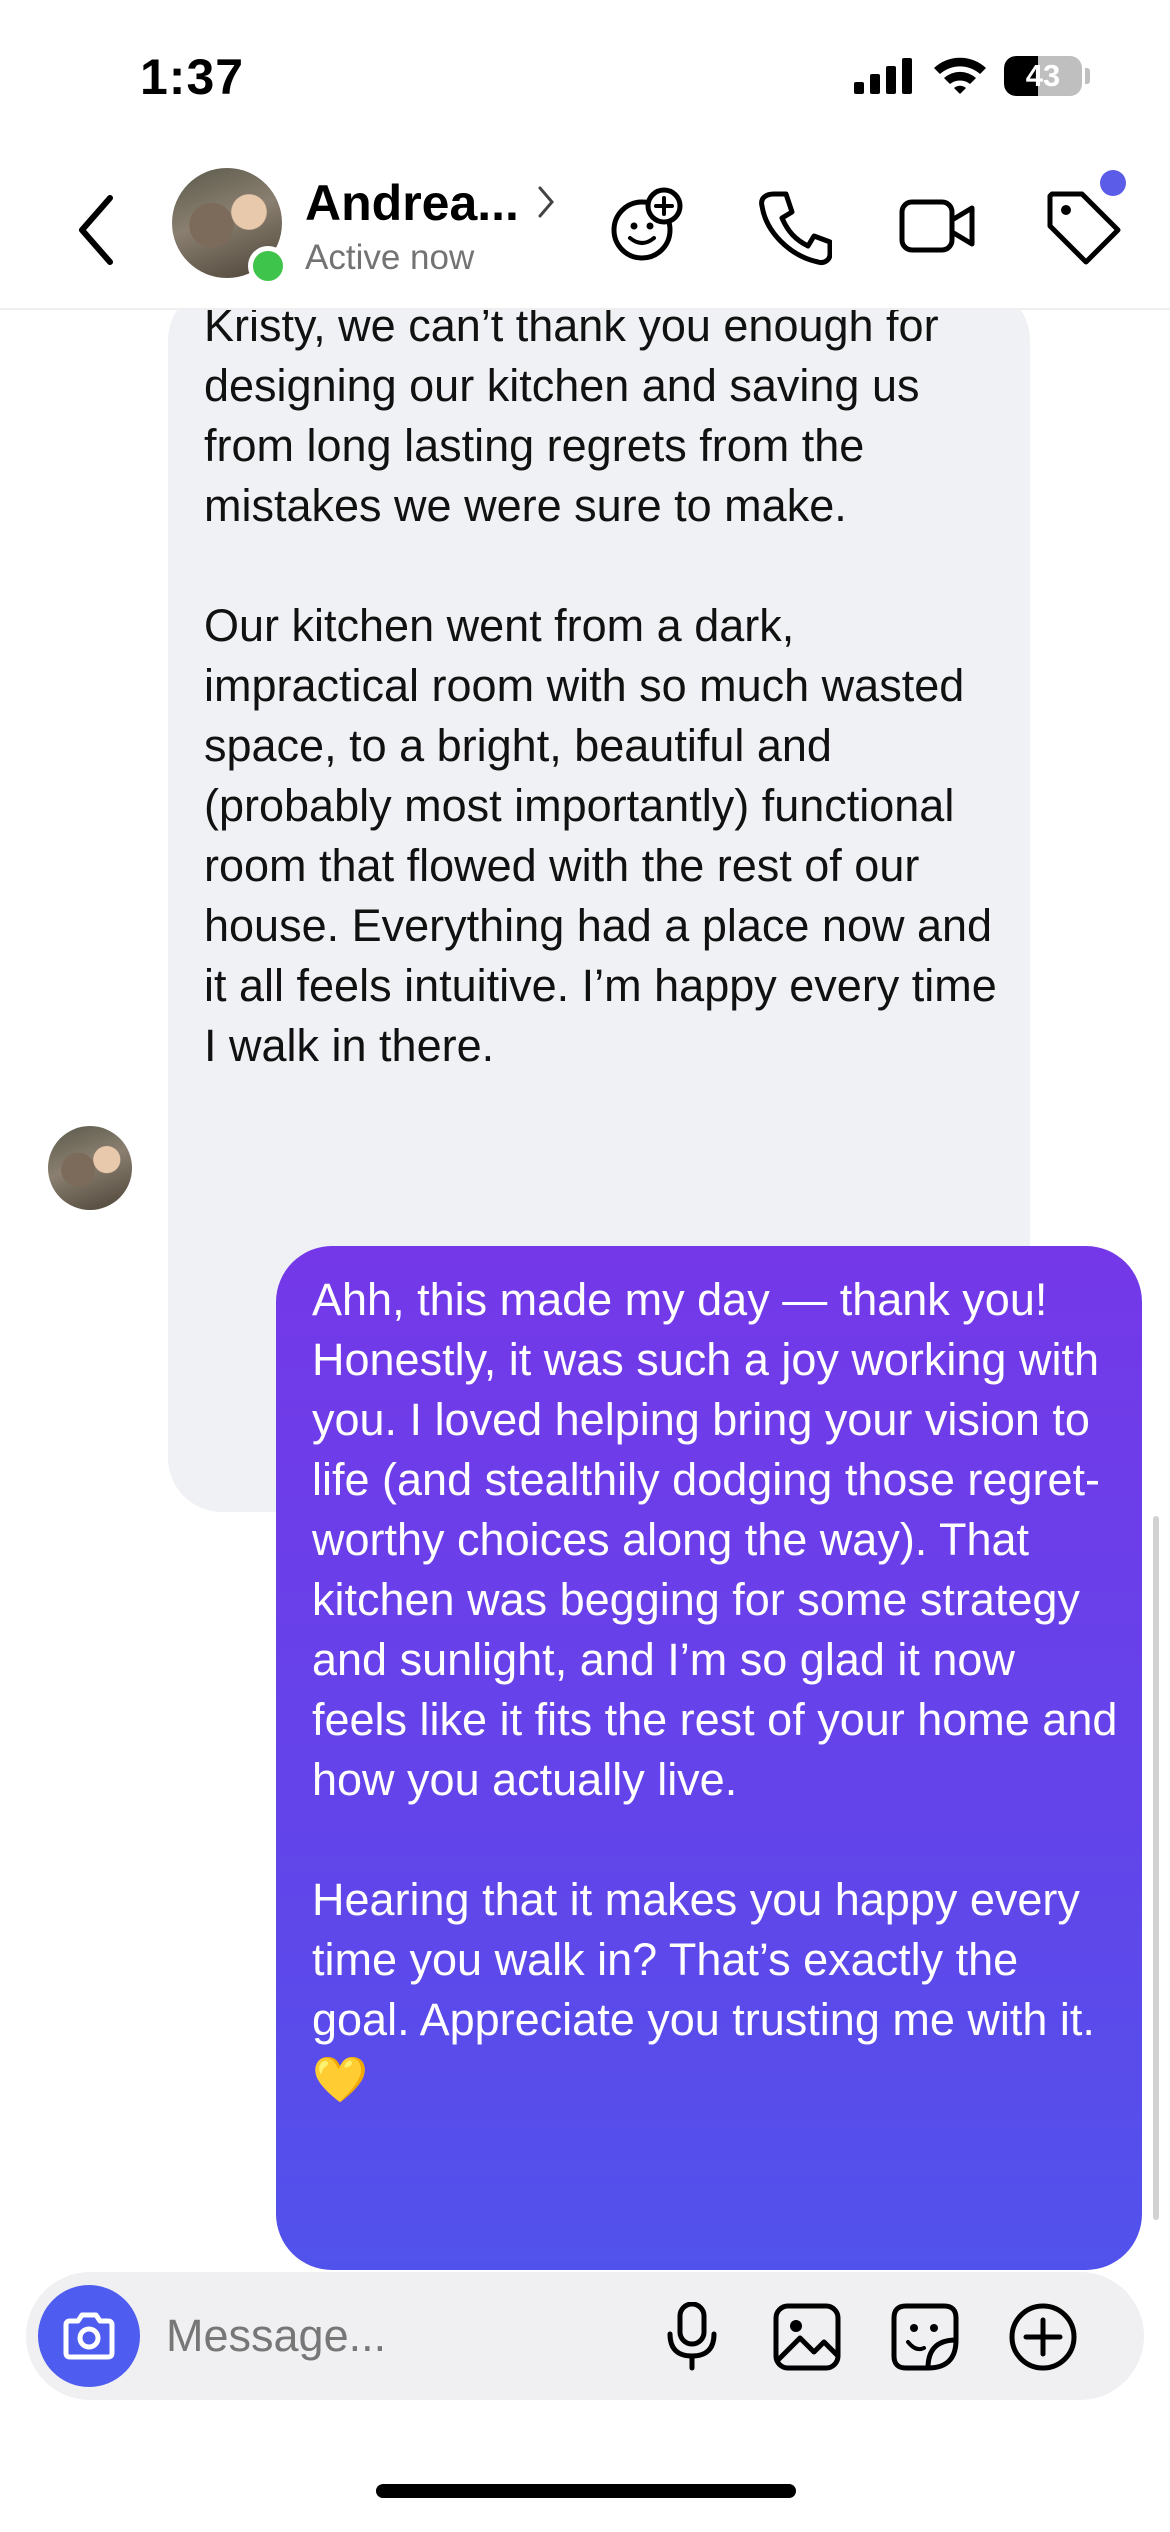 The width and height of the screenshot is (1170, 2532). Describe the element at coordinates (585, 230) in the screenshot. I see `chat-header: Andrea... Active now` at that location.